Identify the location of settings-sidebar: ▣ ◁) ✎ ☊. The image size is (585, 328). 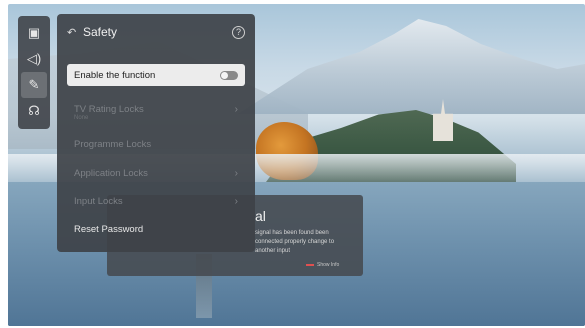
(34, 72).